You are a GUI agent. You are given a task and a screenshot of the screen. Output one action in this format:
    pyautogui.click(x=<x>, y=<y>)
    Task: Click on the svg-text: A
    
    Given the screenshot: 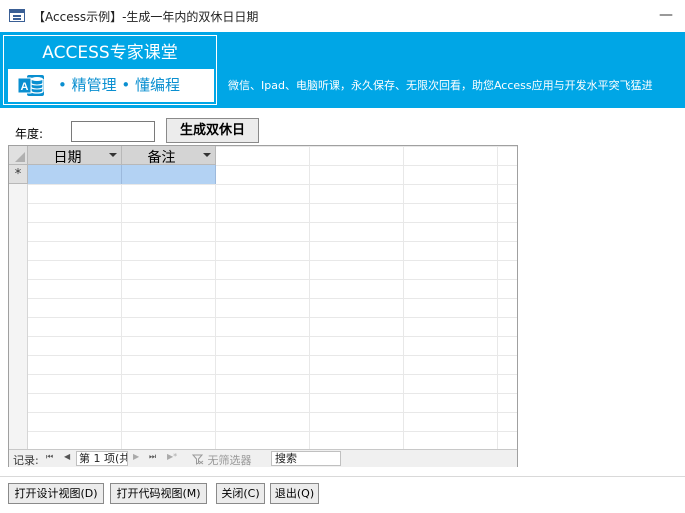 What is the action you would take?
    pyautogui.click(x=25, y=87)
    